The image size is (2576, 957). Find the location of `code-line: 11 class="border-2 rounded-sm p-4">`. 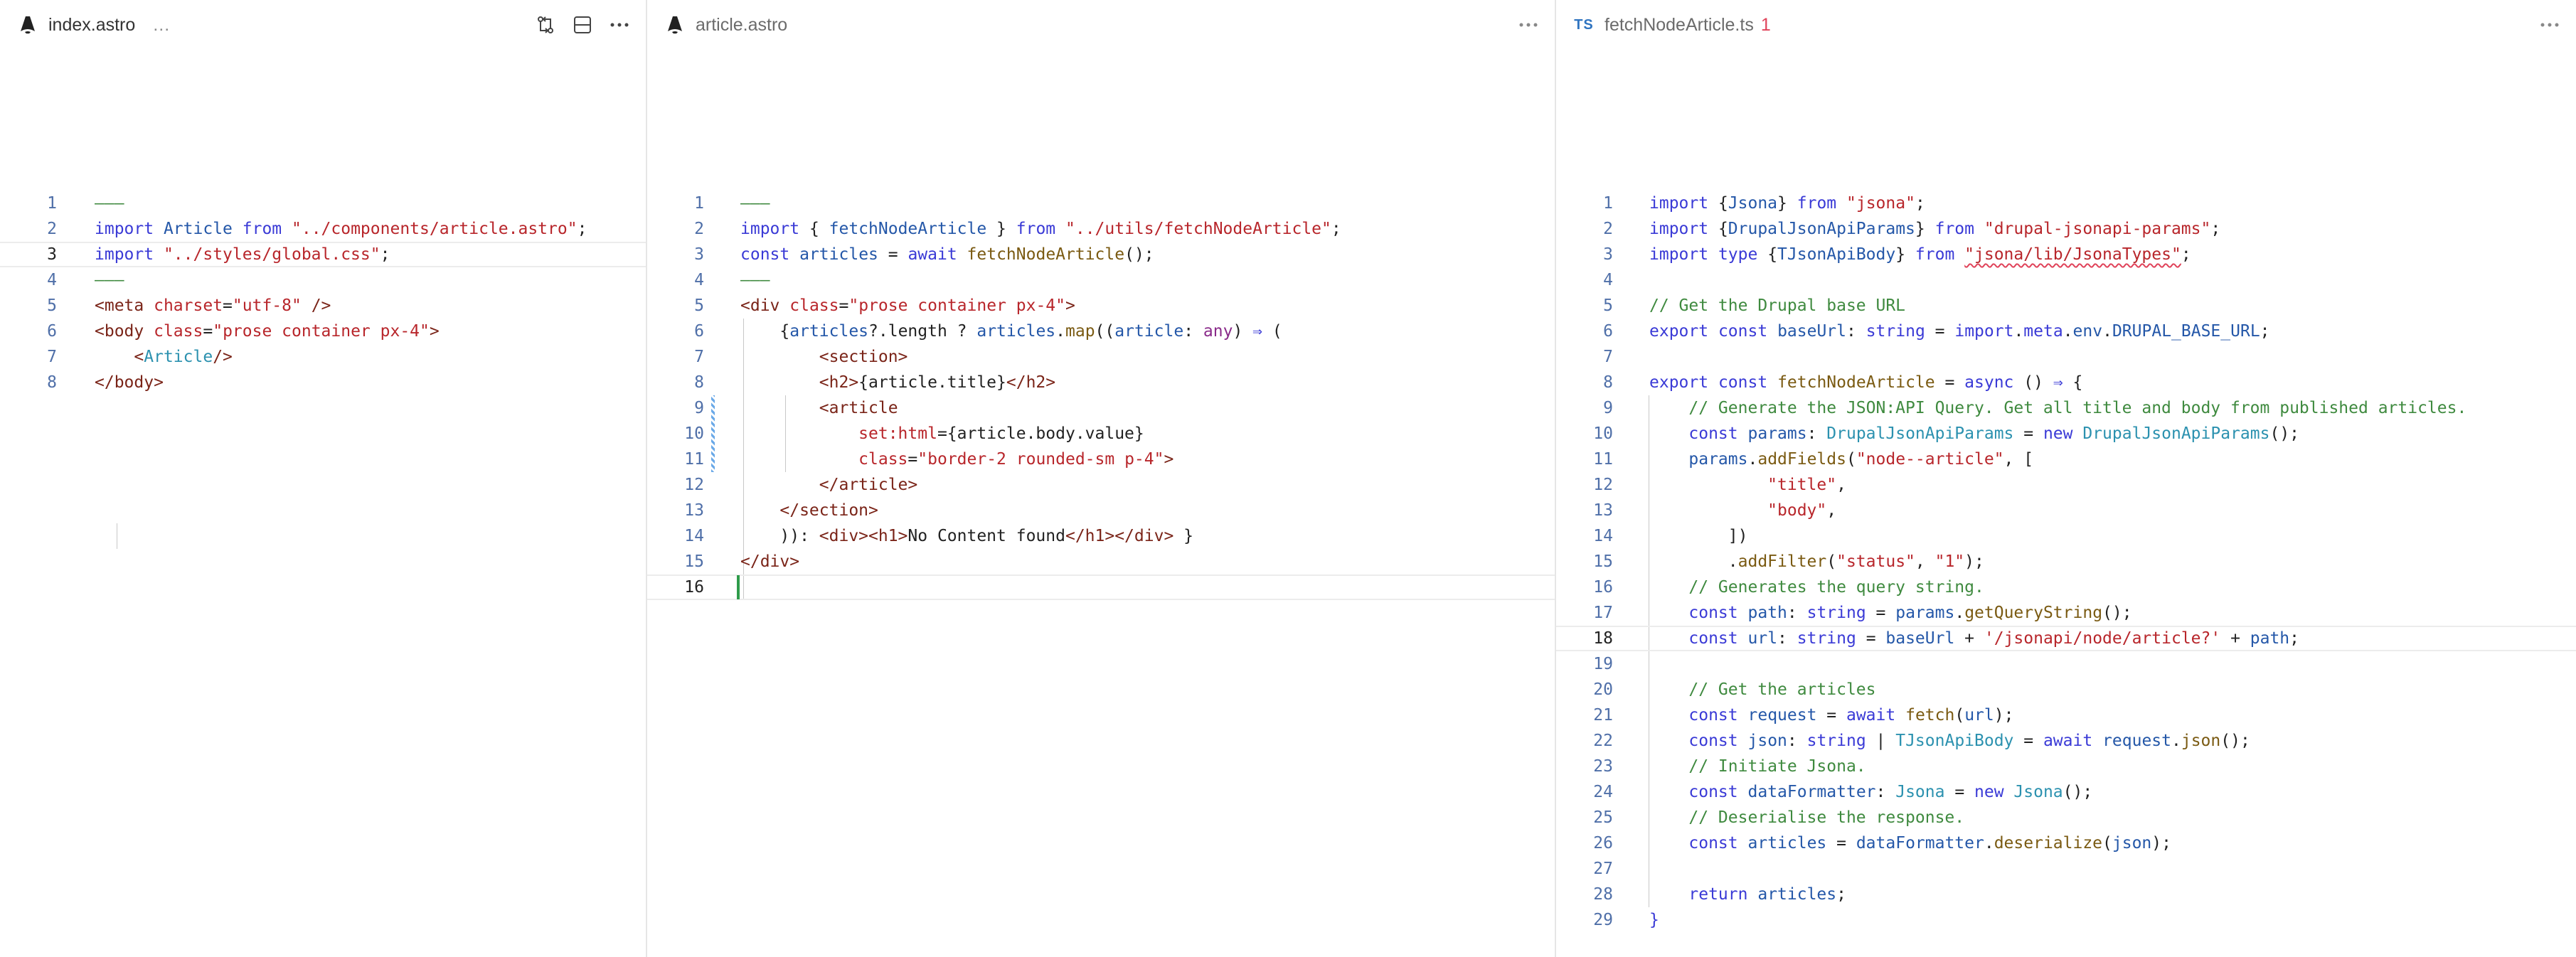

code-line: 11 class="border-2 rounded-sm p-4"> is located at coordinates (1101, 459).